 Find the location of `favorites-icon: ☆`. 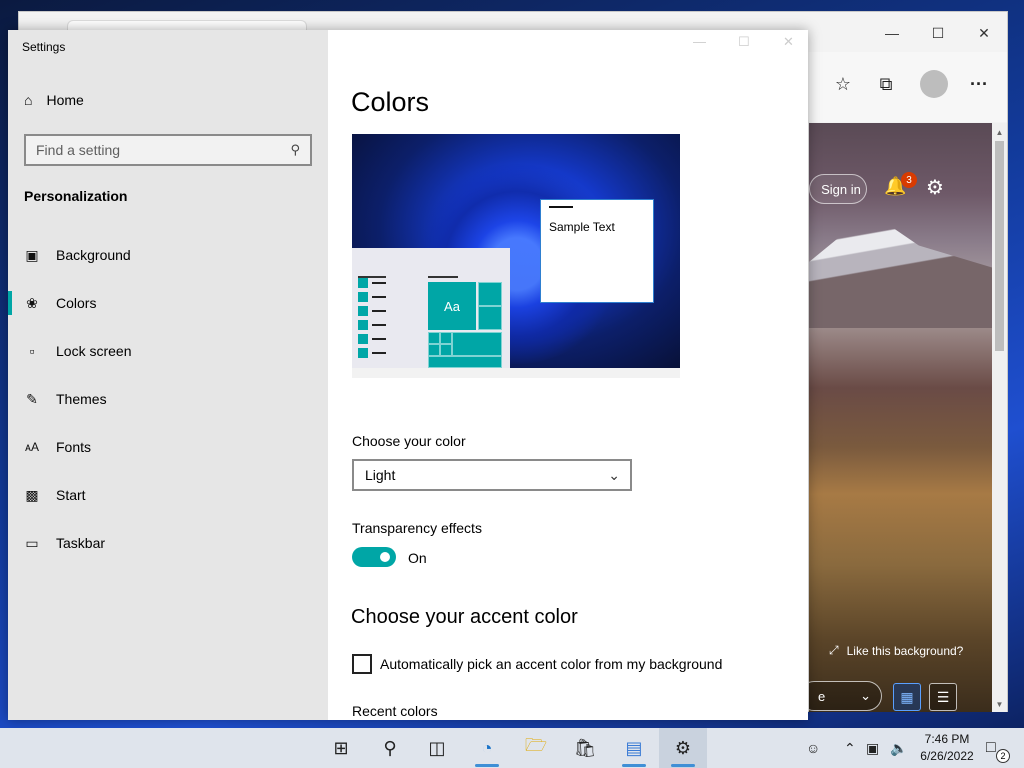

favorites-icon: ☆ is located at coordinates (843, 84).